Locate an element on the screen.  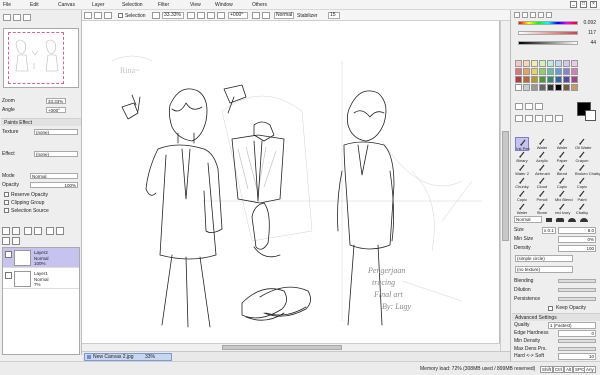
transfer-down-icon is located at coordinates (28, 231).